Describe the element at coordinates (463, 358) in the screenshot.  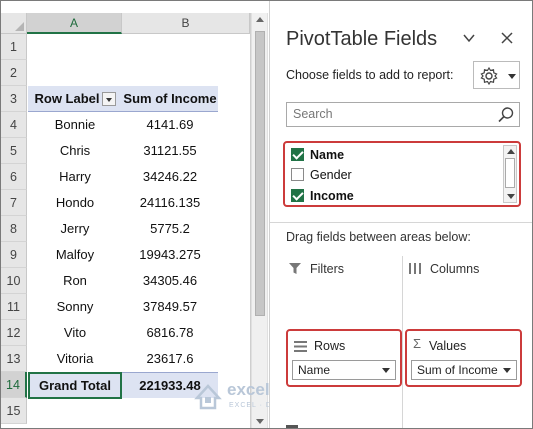
I see `values-area: Σ Values Sum of Income` at that location.